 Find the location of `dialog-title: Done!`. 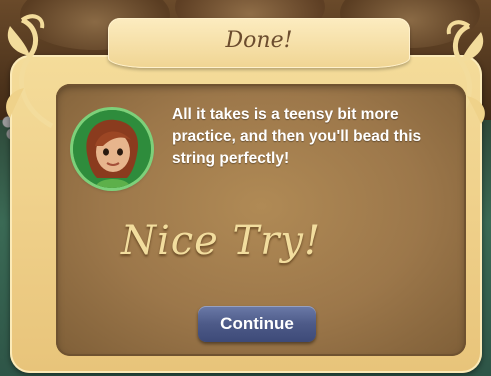

dialog-title: Done! is located at coordinates (259, 40).